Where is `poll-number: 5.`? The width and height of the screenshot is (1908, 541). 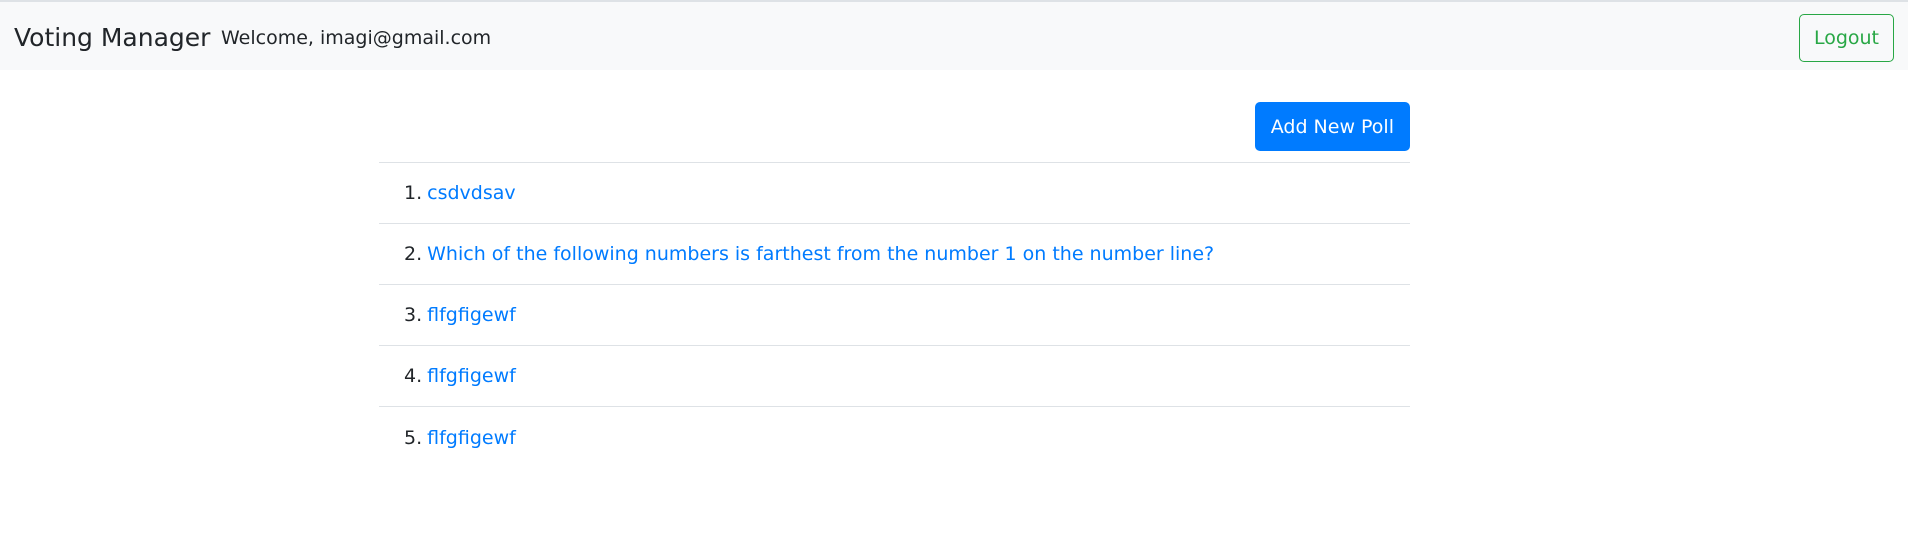
poll-number: 5. is located at coordinates (413, 437).